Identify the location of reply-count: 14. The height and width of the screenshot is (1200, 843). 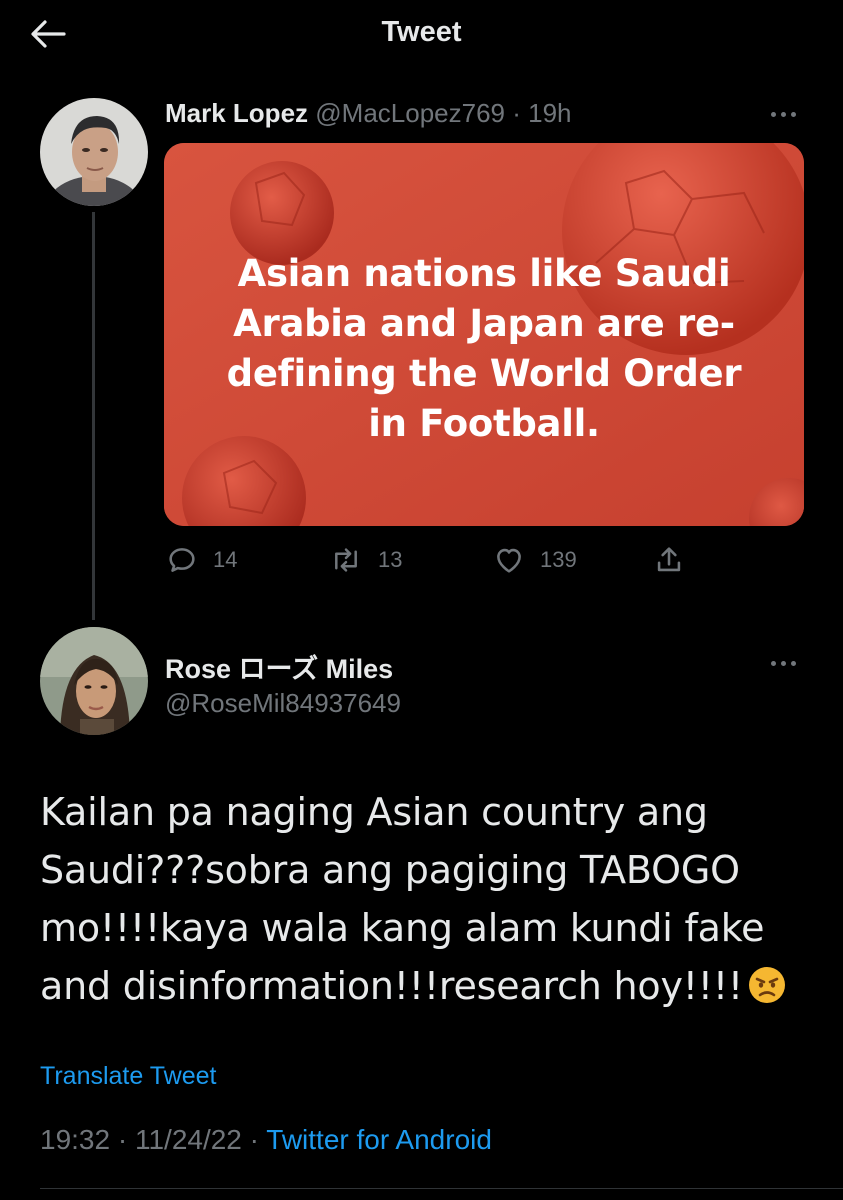
(225, 559).